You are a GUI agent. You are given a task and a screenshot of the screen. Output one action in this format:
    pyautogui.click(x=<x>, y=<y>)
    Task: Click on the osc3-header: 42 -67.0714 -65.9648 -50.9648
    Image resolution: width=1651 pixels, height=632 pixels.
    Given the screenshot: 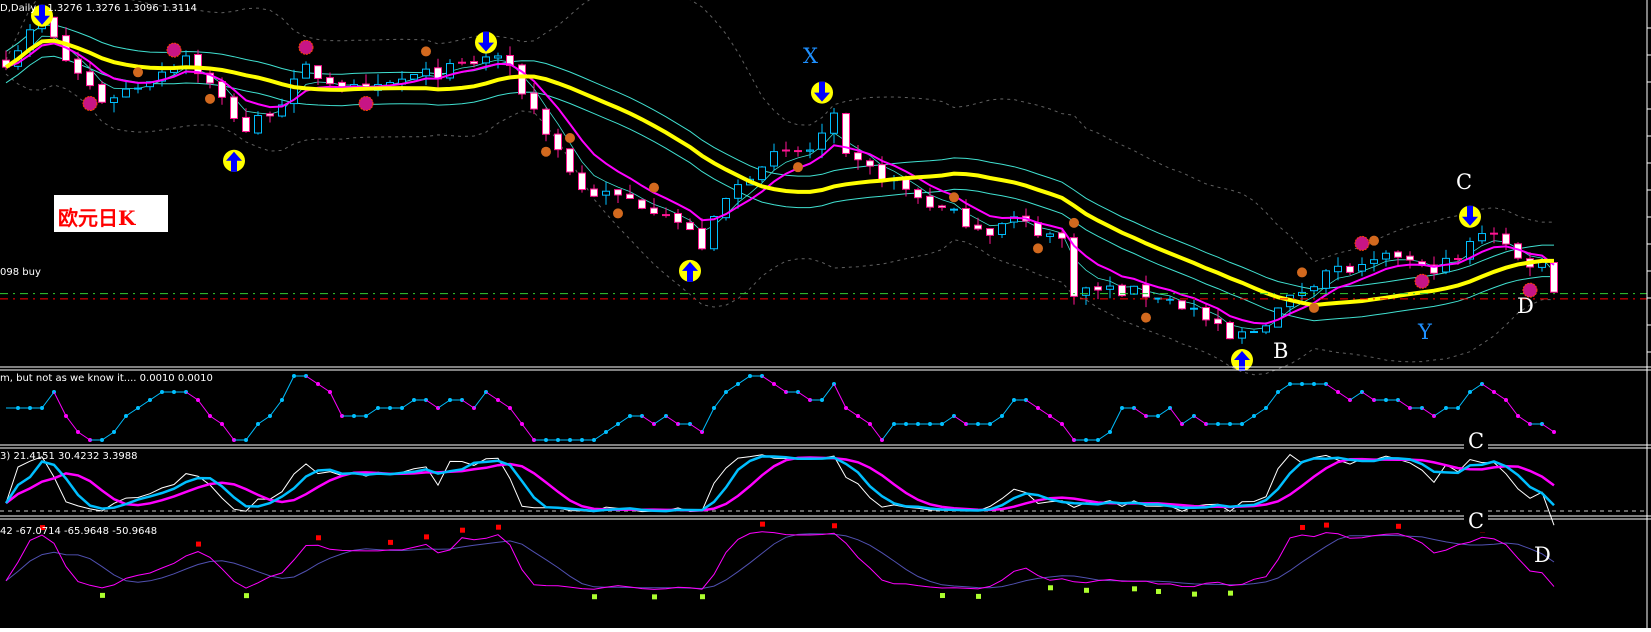 What is the action you would take?
    pyautogui.click(x=78, y=531)
    